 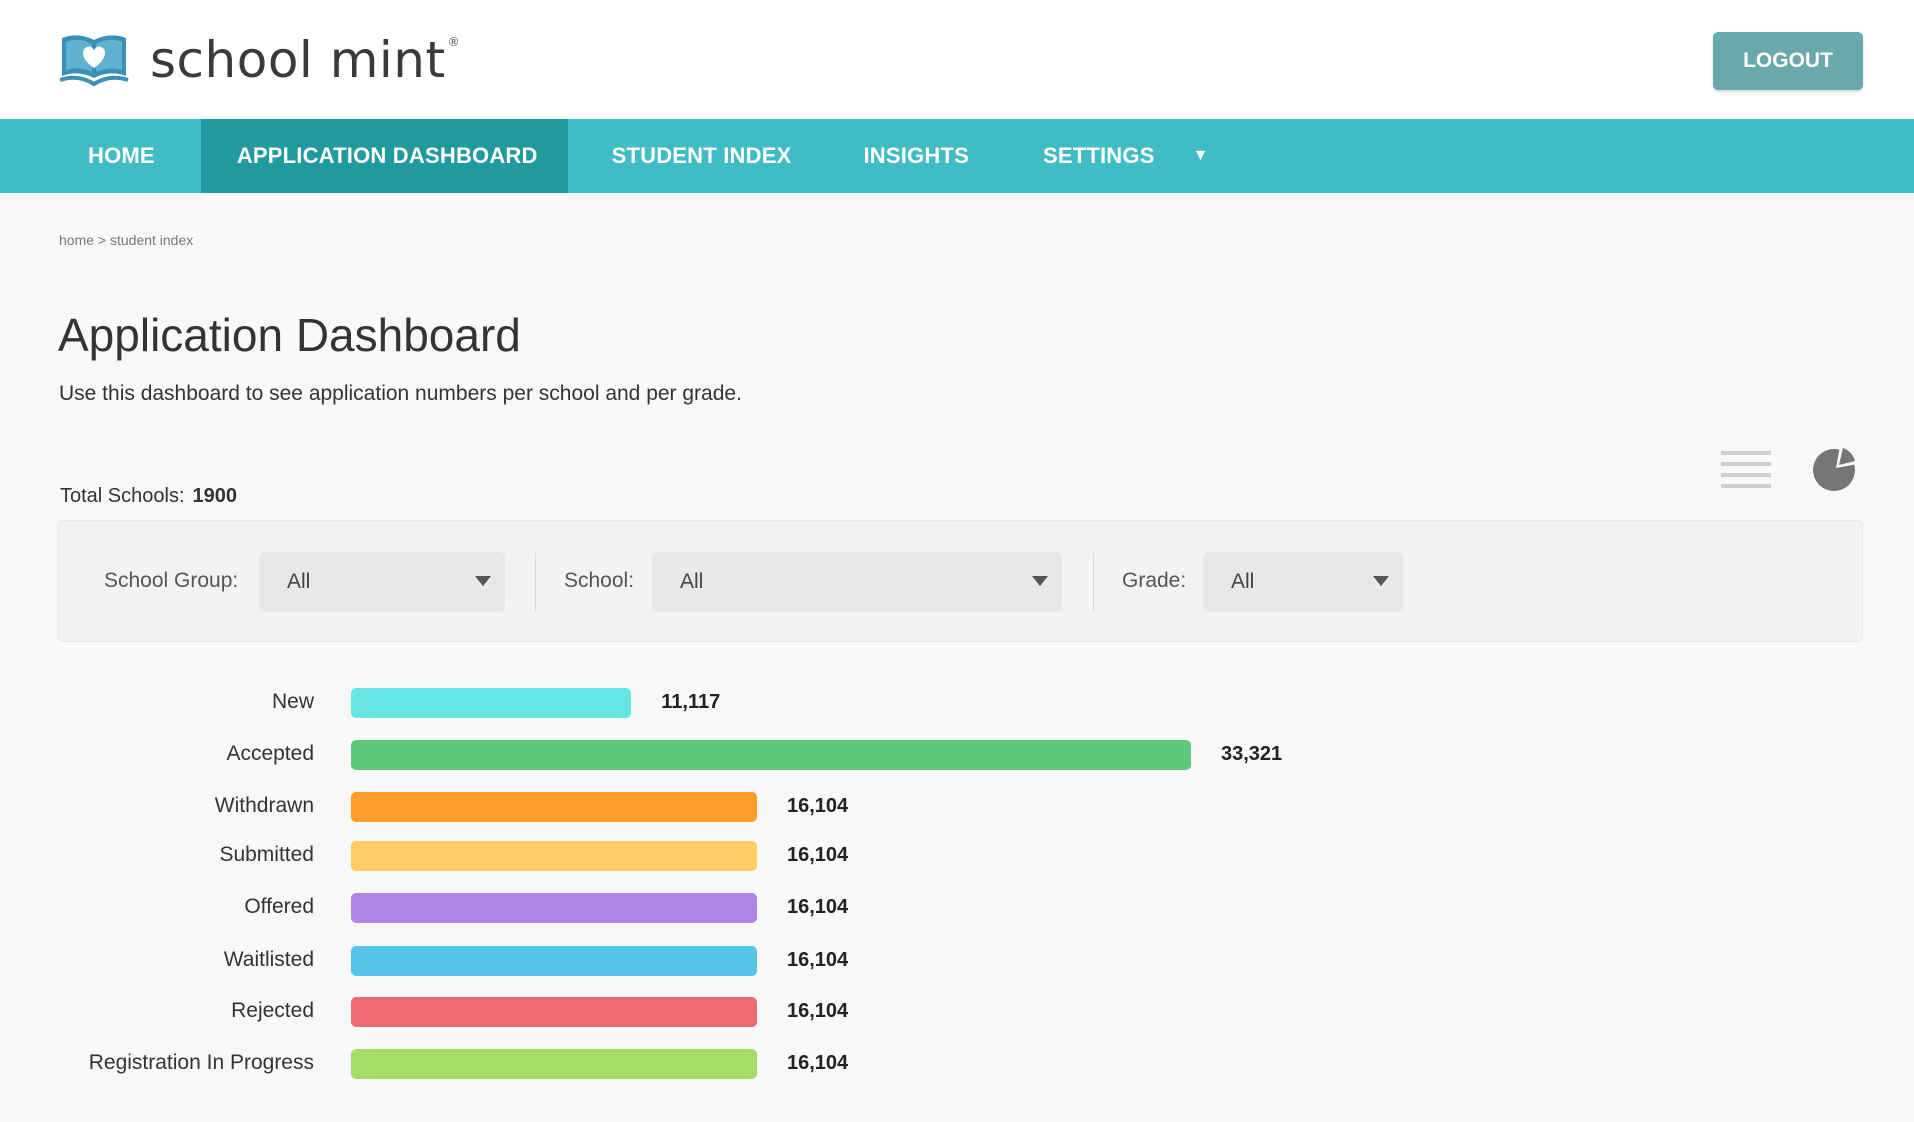 What do you see at coordinates (298, 60) in the screenshot?
I see `brand-name-text: school mint` at bounding box center [298, 60].